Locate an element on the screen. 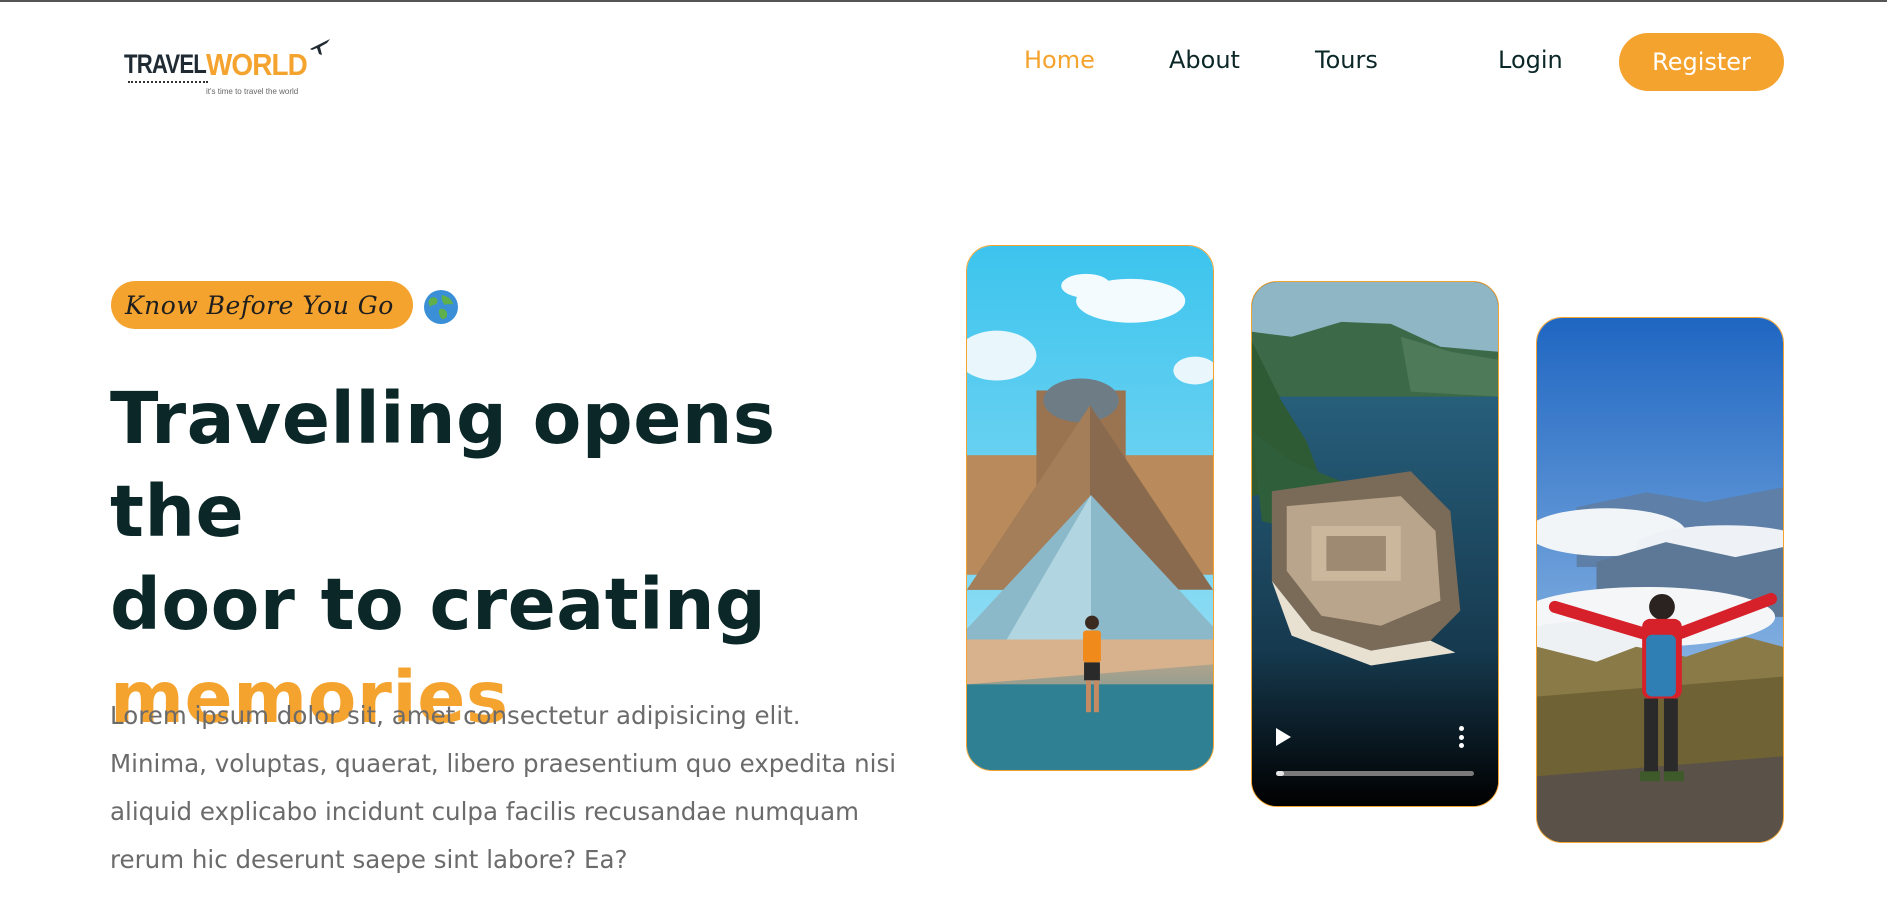  airplane-icon is located at coordinates (320, 47).